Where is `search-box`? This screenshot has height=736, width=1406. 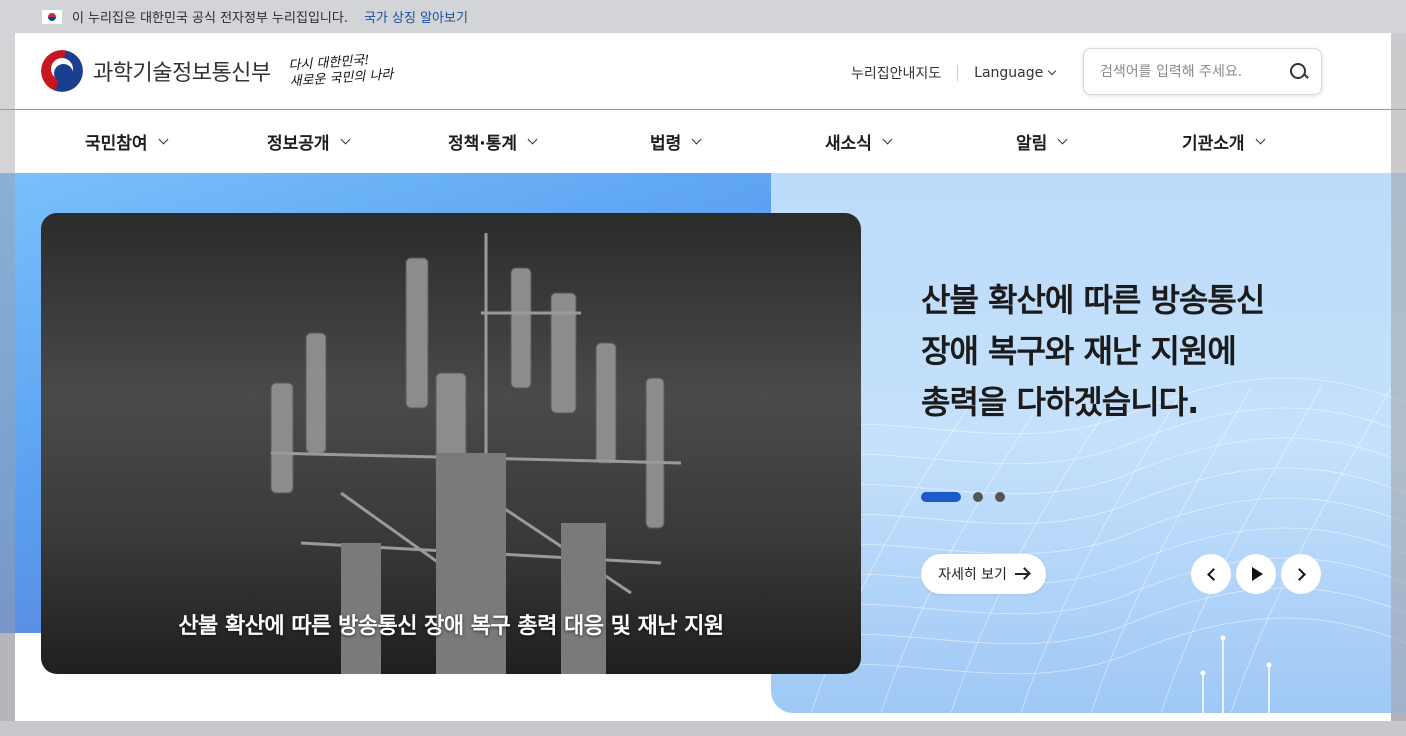
search-box is located at coordinates (1202, 71).